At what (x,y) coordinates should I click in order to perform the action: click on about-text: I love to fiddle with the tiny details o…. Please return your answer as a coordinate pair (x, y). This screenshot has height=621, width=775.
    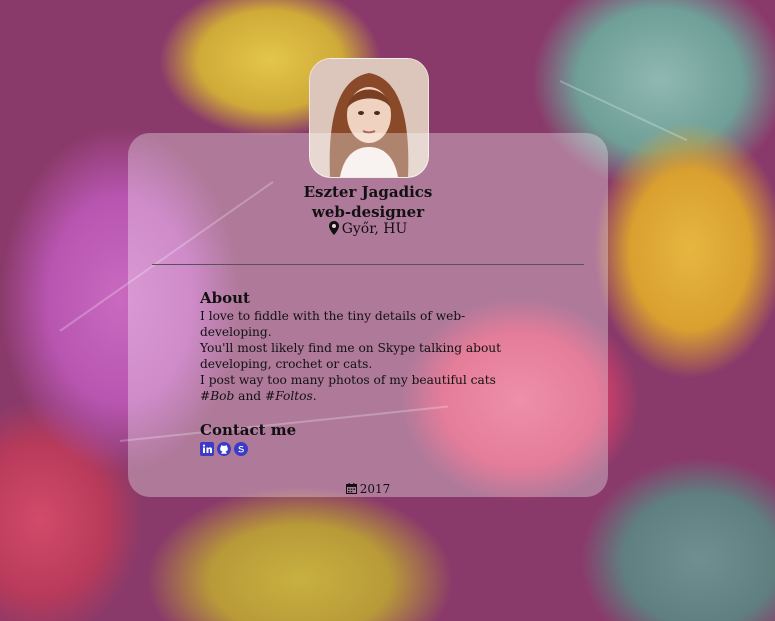
    Looking at the image, I should click on (365, 356).